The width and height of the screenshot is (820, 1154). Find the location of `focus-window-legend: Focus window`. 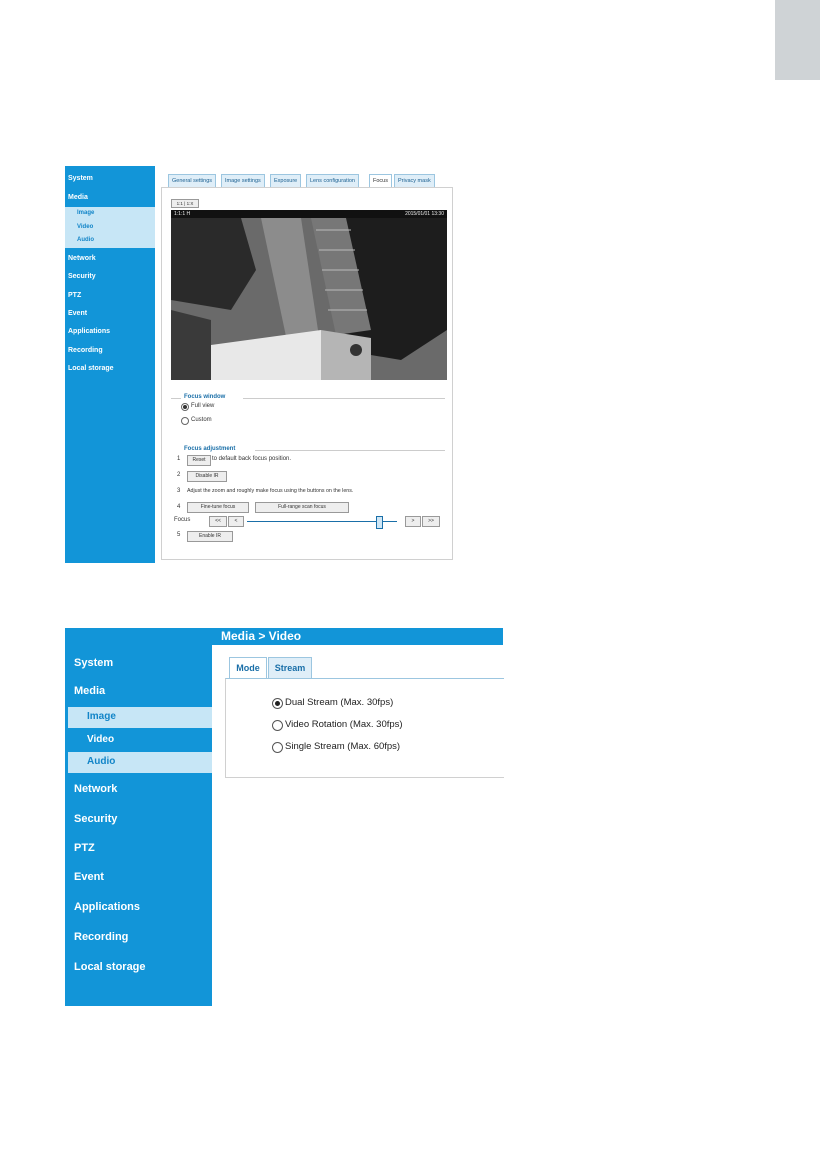

focus-window-legend: Focus window is located at coordinates (205, 397).